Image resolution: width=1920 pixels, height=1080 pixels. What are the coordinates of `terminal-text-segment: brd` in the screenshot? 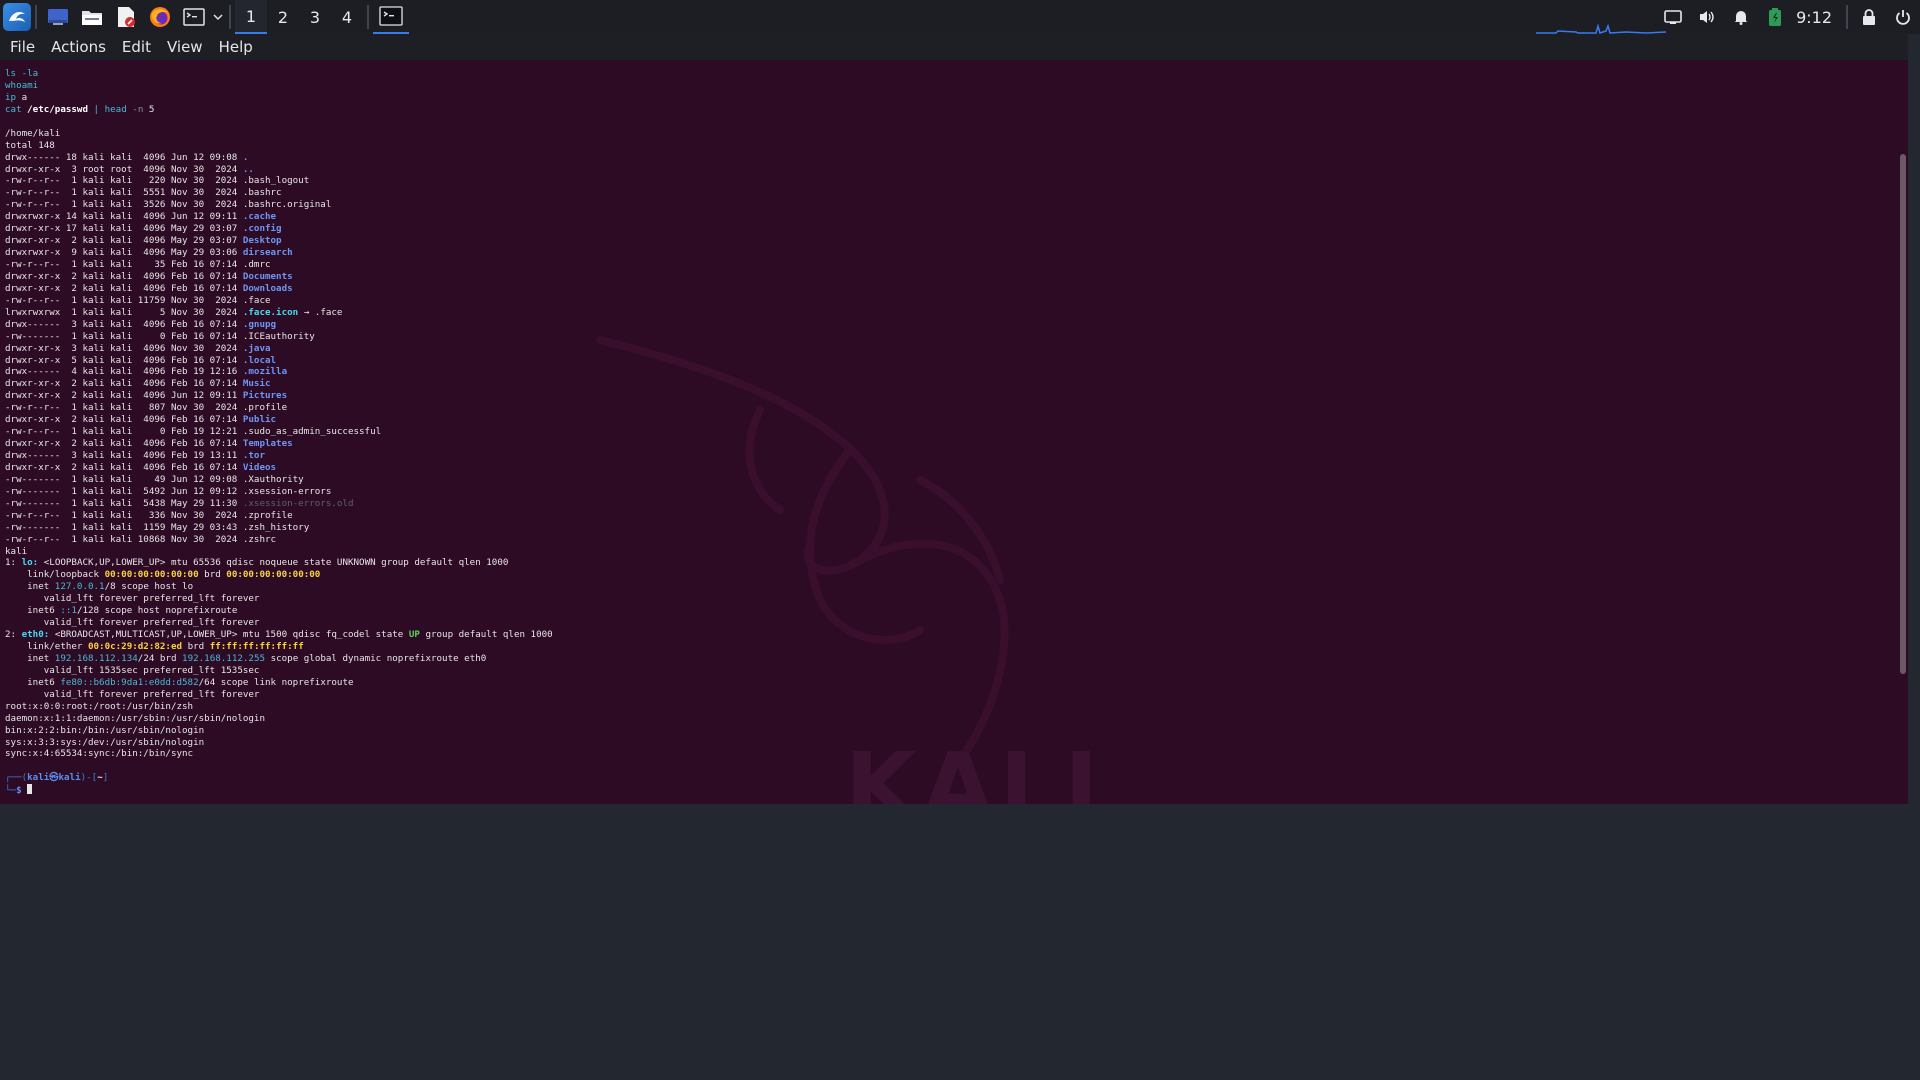 It's located at (212, 575).